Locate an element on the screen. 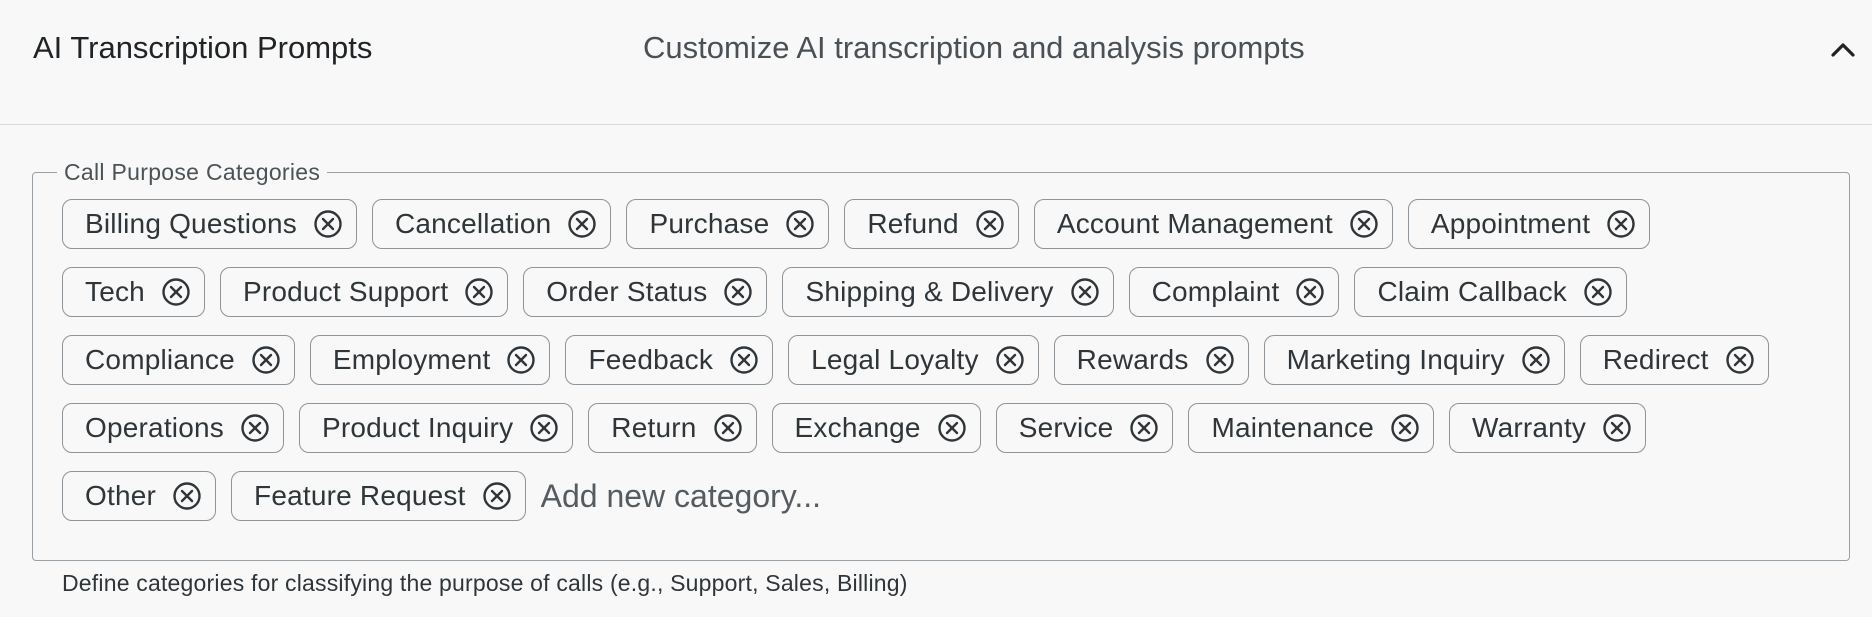  collapse-toggle-button is located at coordinates (1843, 50).